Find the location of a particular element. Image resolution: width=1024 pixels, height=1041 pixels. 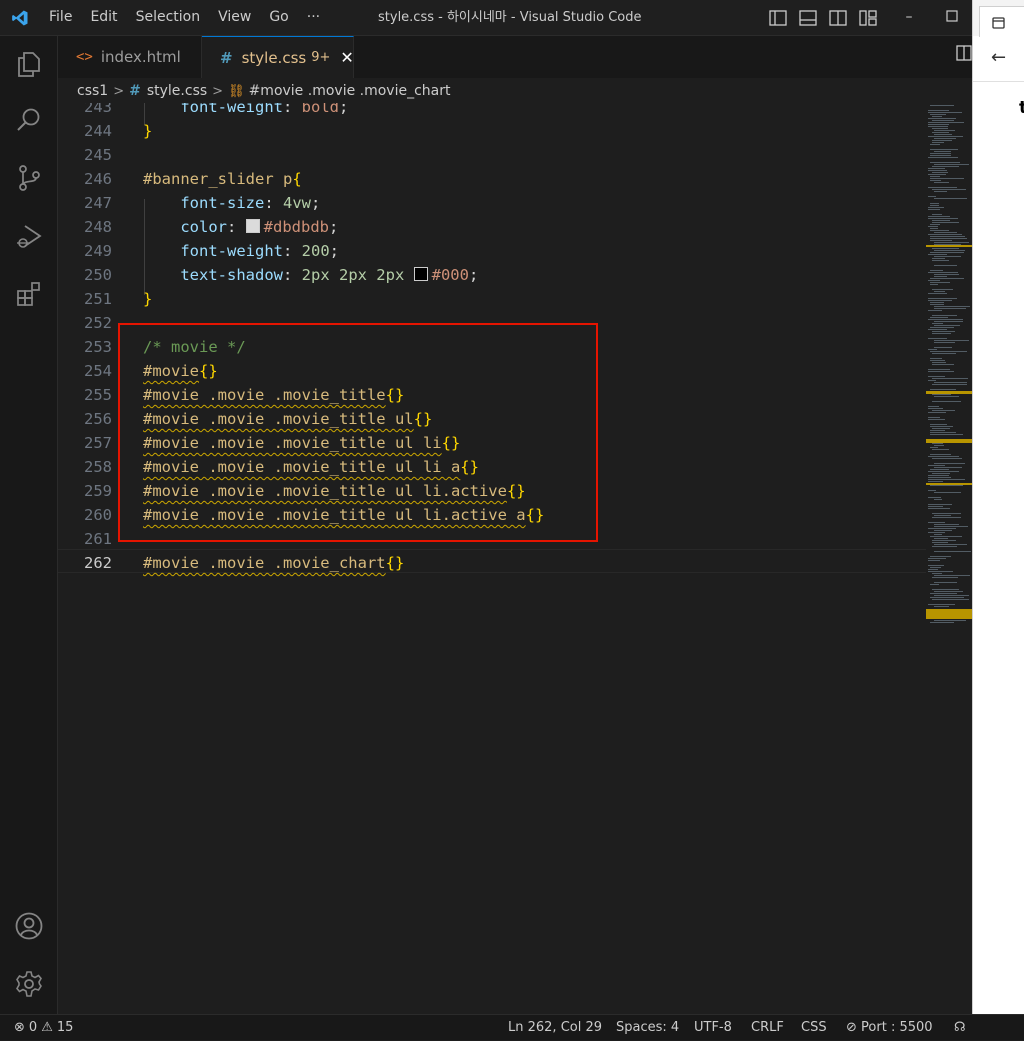

indentation: Spaces: 4 is located at coordinates (647, 1028).